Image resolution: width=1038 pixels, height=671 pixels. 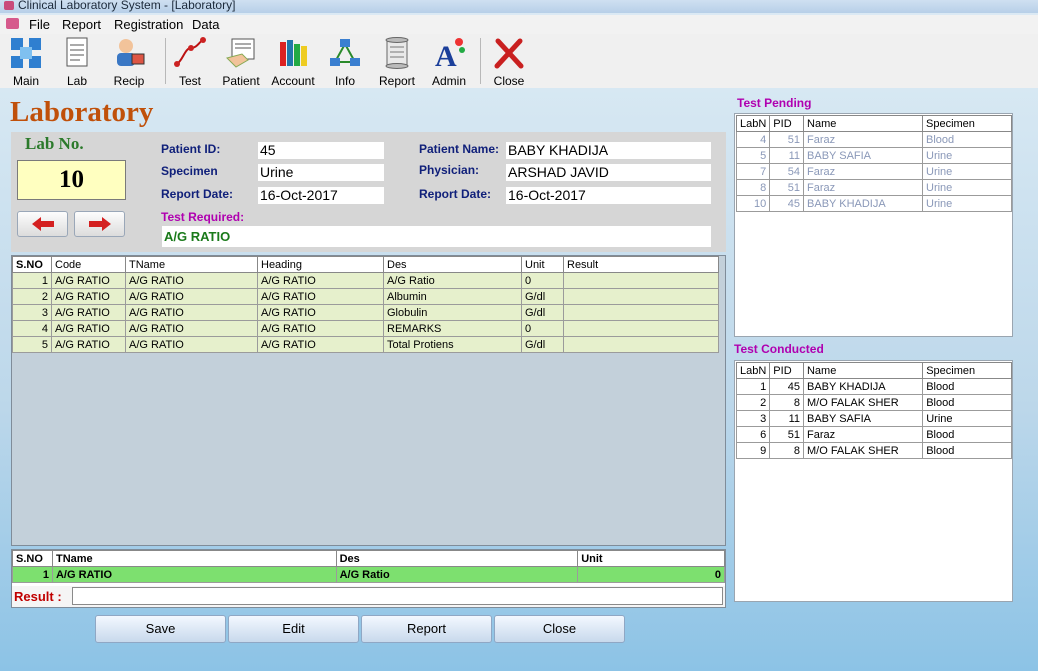 I want to click on menu-app-icon, so click(x=12, y=23).